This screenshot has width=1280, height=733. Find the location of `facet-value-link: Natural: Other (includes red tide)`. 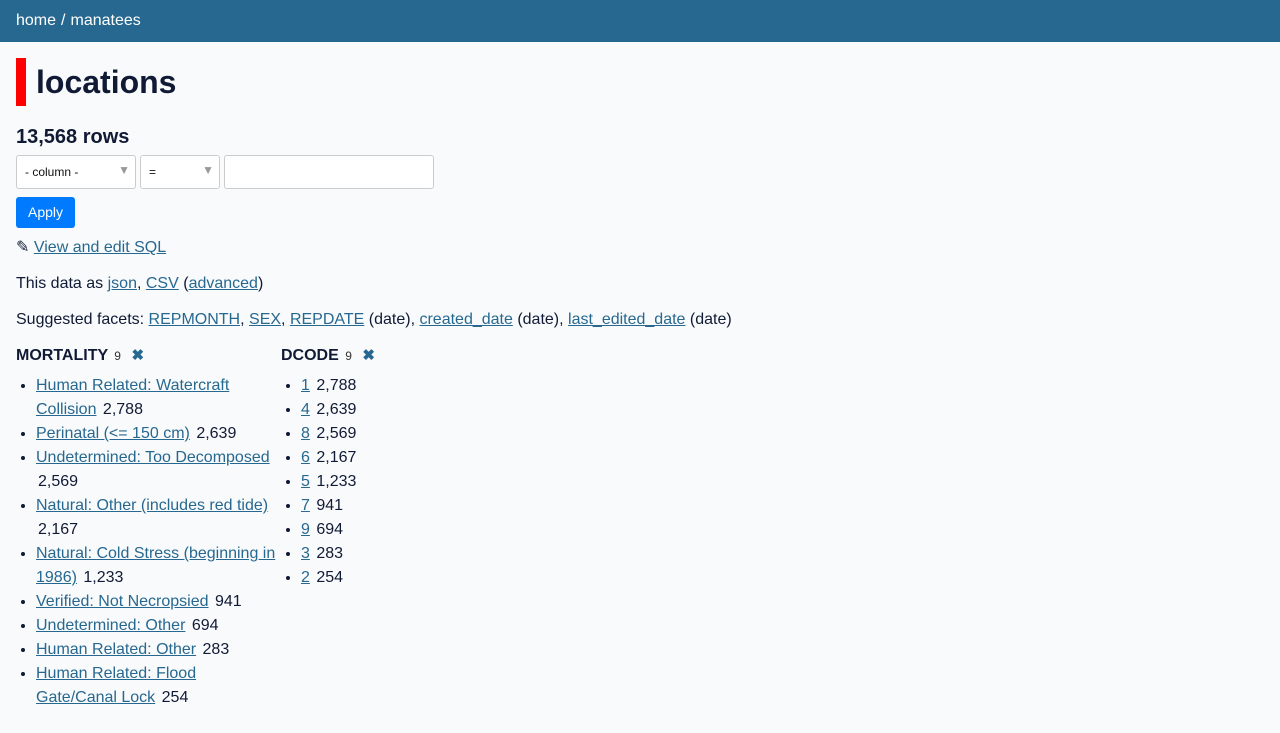

facet-value-link: Natural: Other (includes red tide) is located at coordinates (152, 505).